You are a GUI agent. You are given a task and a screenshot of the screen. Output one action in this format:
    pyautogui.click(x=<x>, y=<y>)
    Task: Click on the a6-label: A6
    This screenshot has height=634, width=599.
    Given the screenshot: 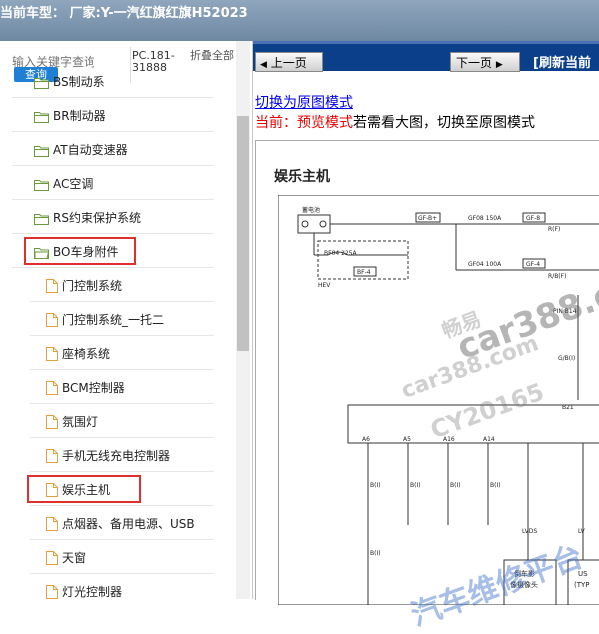 What is the action you would take?
    pyautogui.click(x=366, y=439)
    